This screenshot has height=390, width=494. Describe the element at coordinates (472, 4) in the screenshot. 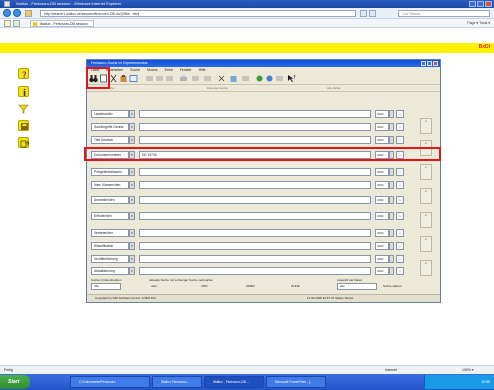

I see `minimize-button` at that location.